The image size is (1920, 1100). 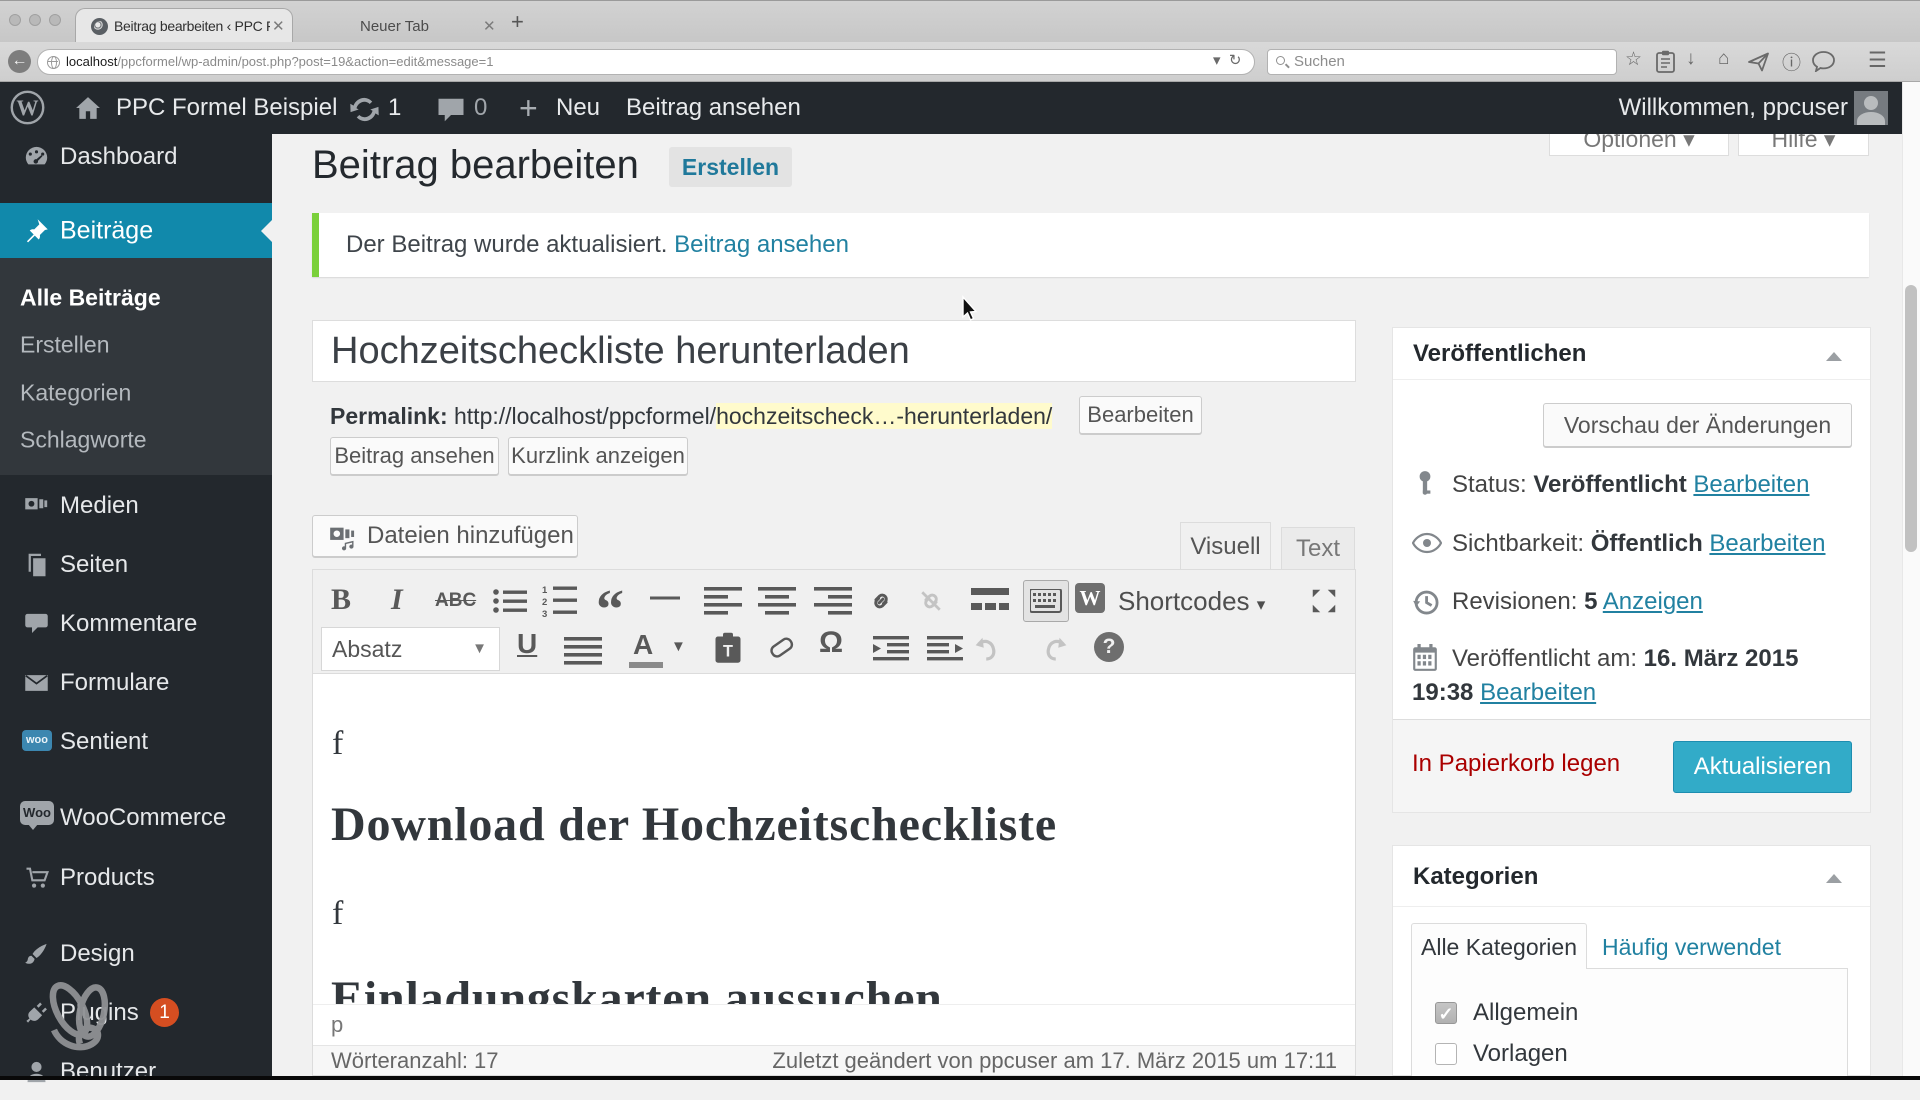 I want to click on svg-text: W, so click(x=27, y=107).